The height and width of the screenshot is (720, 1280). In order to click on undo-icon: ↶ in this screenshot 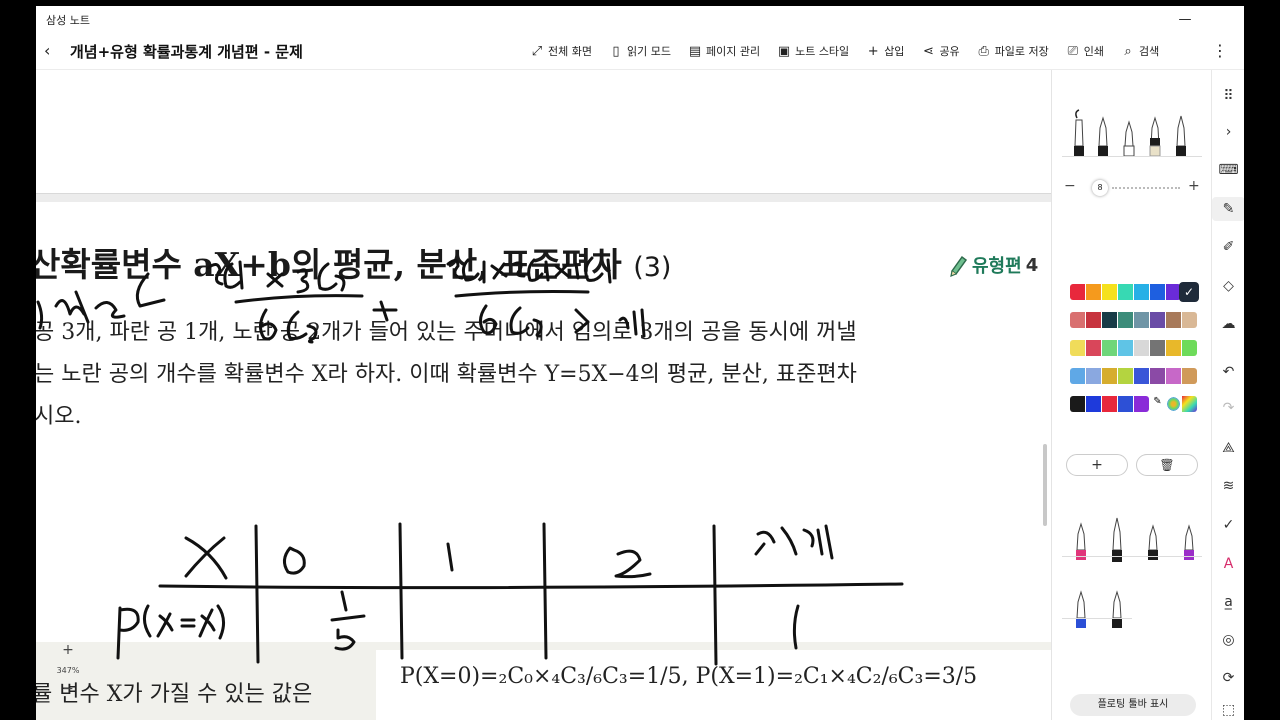, I will do `click(1228, 372)`.